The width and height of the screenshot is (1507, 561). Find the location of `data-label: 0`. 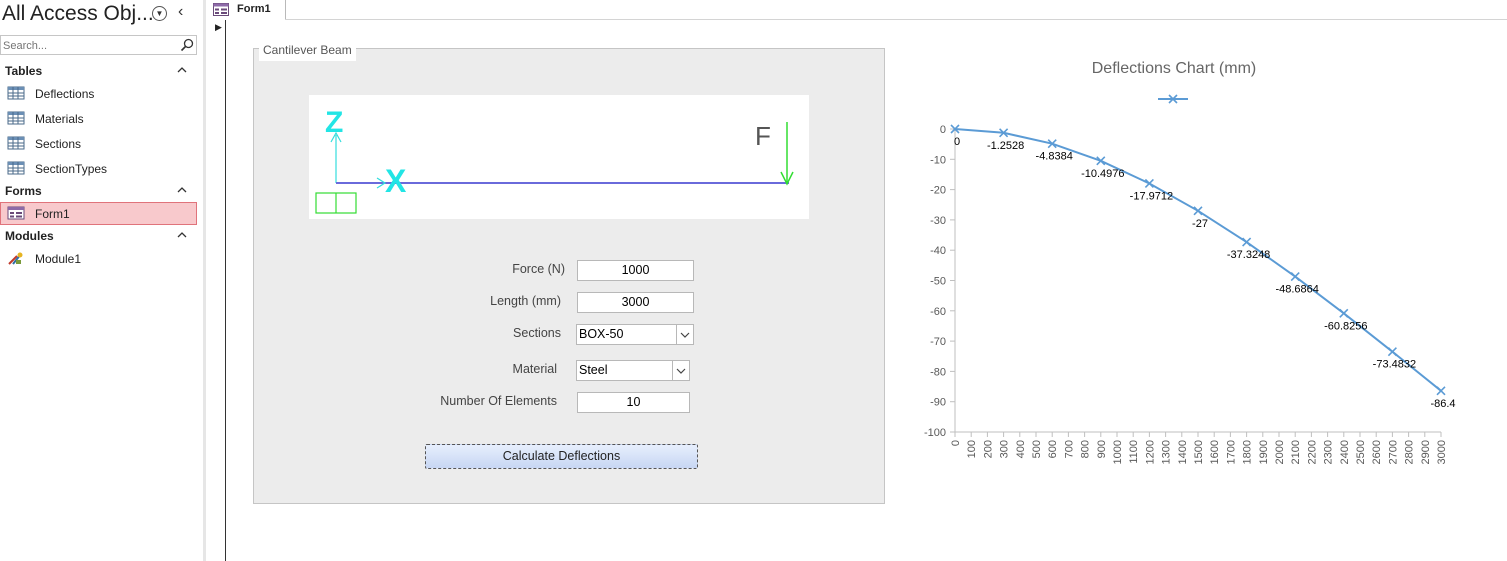

data-label: 0 is located at coordinates (957, 142).